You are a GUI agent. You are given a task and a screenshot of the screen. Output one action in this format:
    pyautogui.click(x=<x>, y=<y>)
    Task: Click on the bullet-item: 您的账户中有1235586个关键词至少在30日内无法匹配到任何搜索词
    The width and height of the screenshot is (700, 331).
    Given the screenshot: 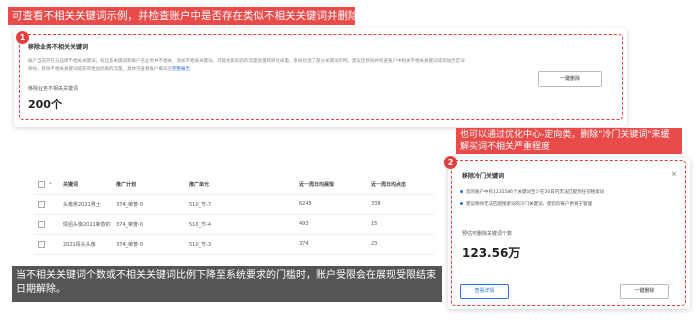 What is the action you would take?
    pyautogui.click(x=532, y=192)
    